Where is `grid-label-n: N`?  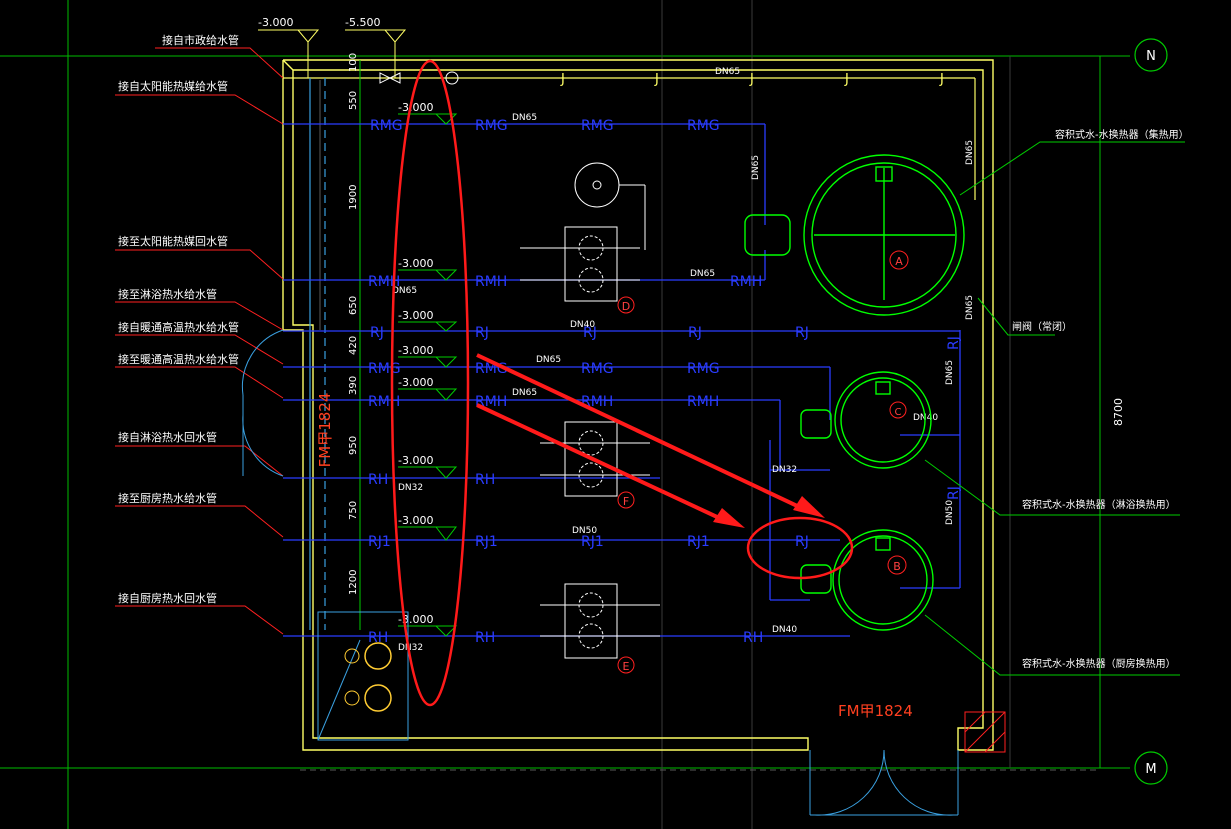 grid-label-n: N is located at coordinates (1151, 56).